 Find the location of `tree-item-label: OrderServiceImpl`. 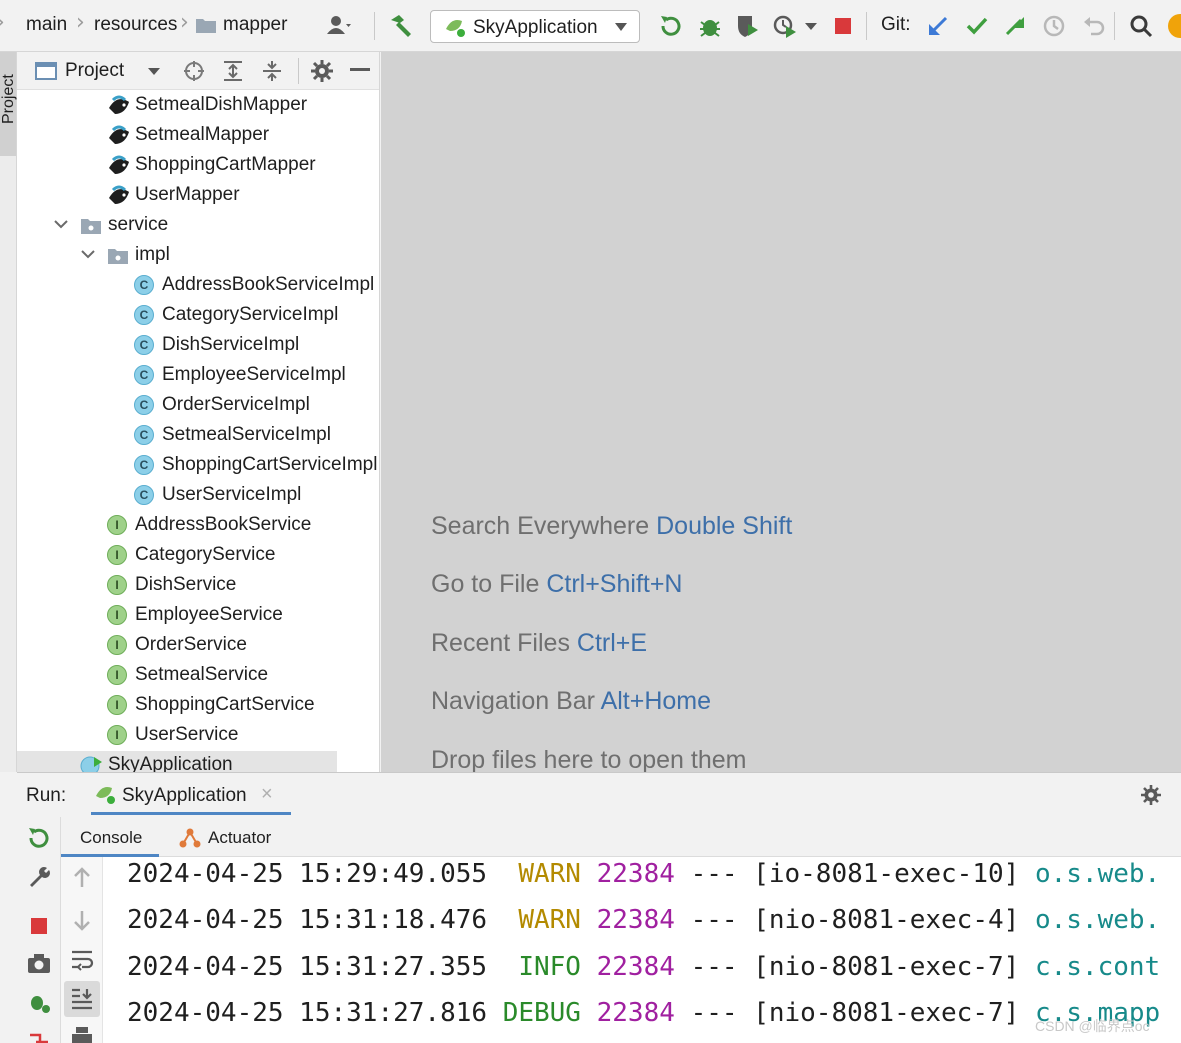

tree-item-label: OrderServiceImpl is located at coordinates (236, 404).